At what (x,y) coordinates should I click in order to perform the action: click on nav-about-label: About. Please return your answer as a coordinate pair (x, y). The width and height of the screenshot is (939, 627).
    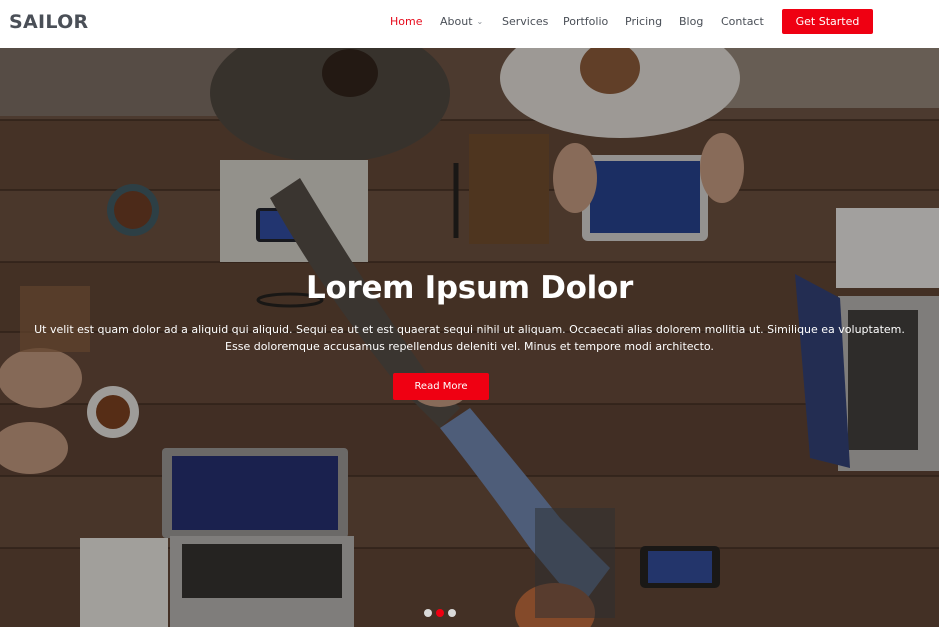
    Looking at the image, I should click on (456, 21).